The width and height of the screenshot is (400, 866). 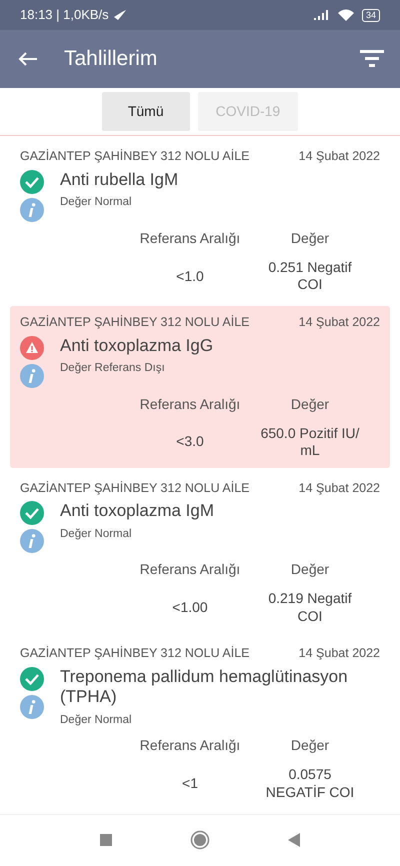 I want to click on test-name: Anti rubella IgM, so click(x=120, y=180).